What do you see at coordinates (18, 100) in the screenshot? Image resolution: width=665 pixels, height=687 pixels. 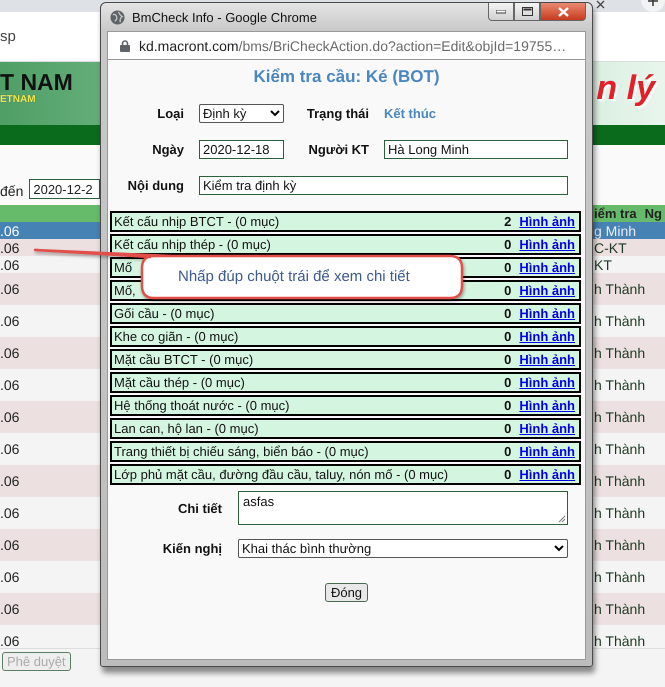 I see `logo-subtext: ETNAM` at bounding box center [18, 100].